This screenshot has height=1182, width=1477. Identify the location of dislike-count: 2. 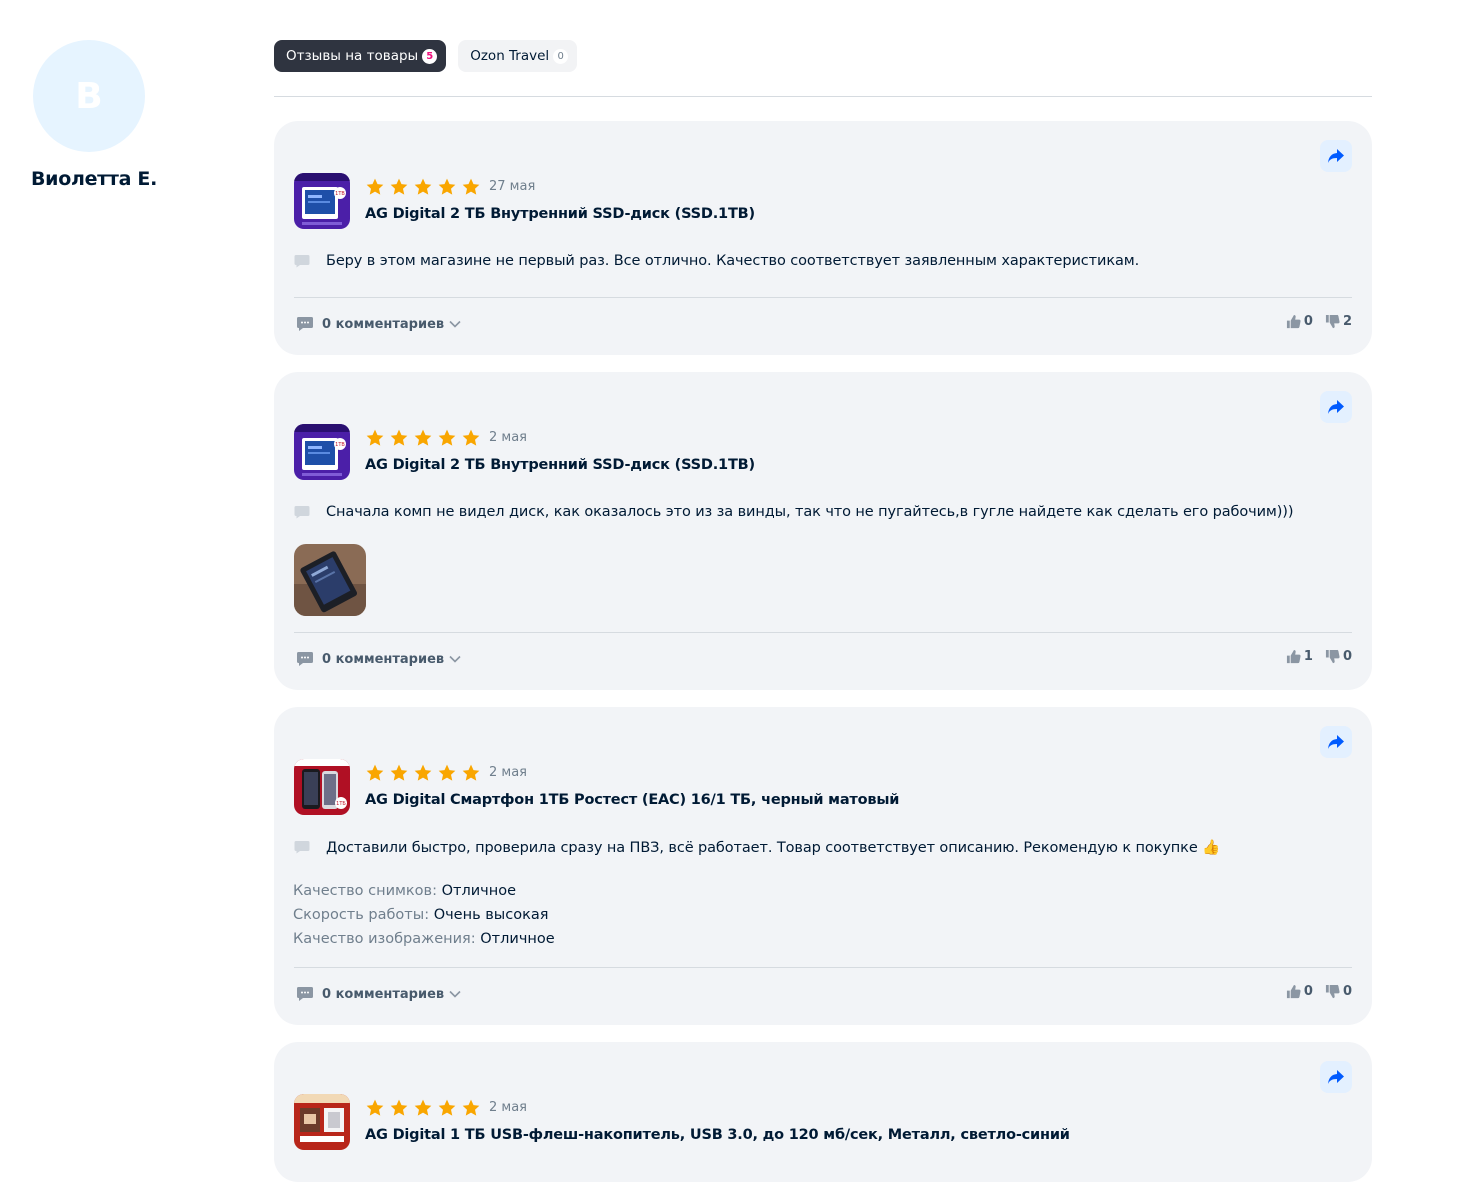
(1347, 321).